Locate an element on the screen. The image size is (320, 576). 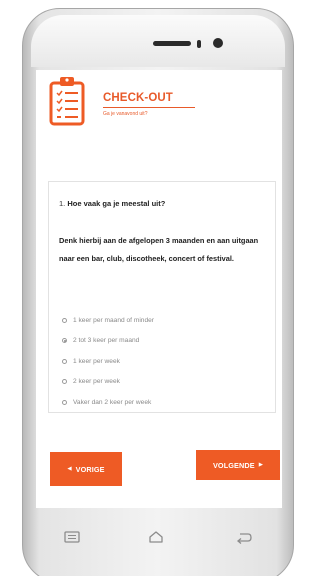
sensor is located at coordinates (199, 44).